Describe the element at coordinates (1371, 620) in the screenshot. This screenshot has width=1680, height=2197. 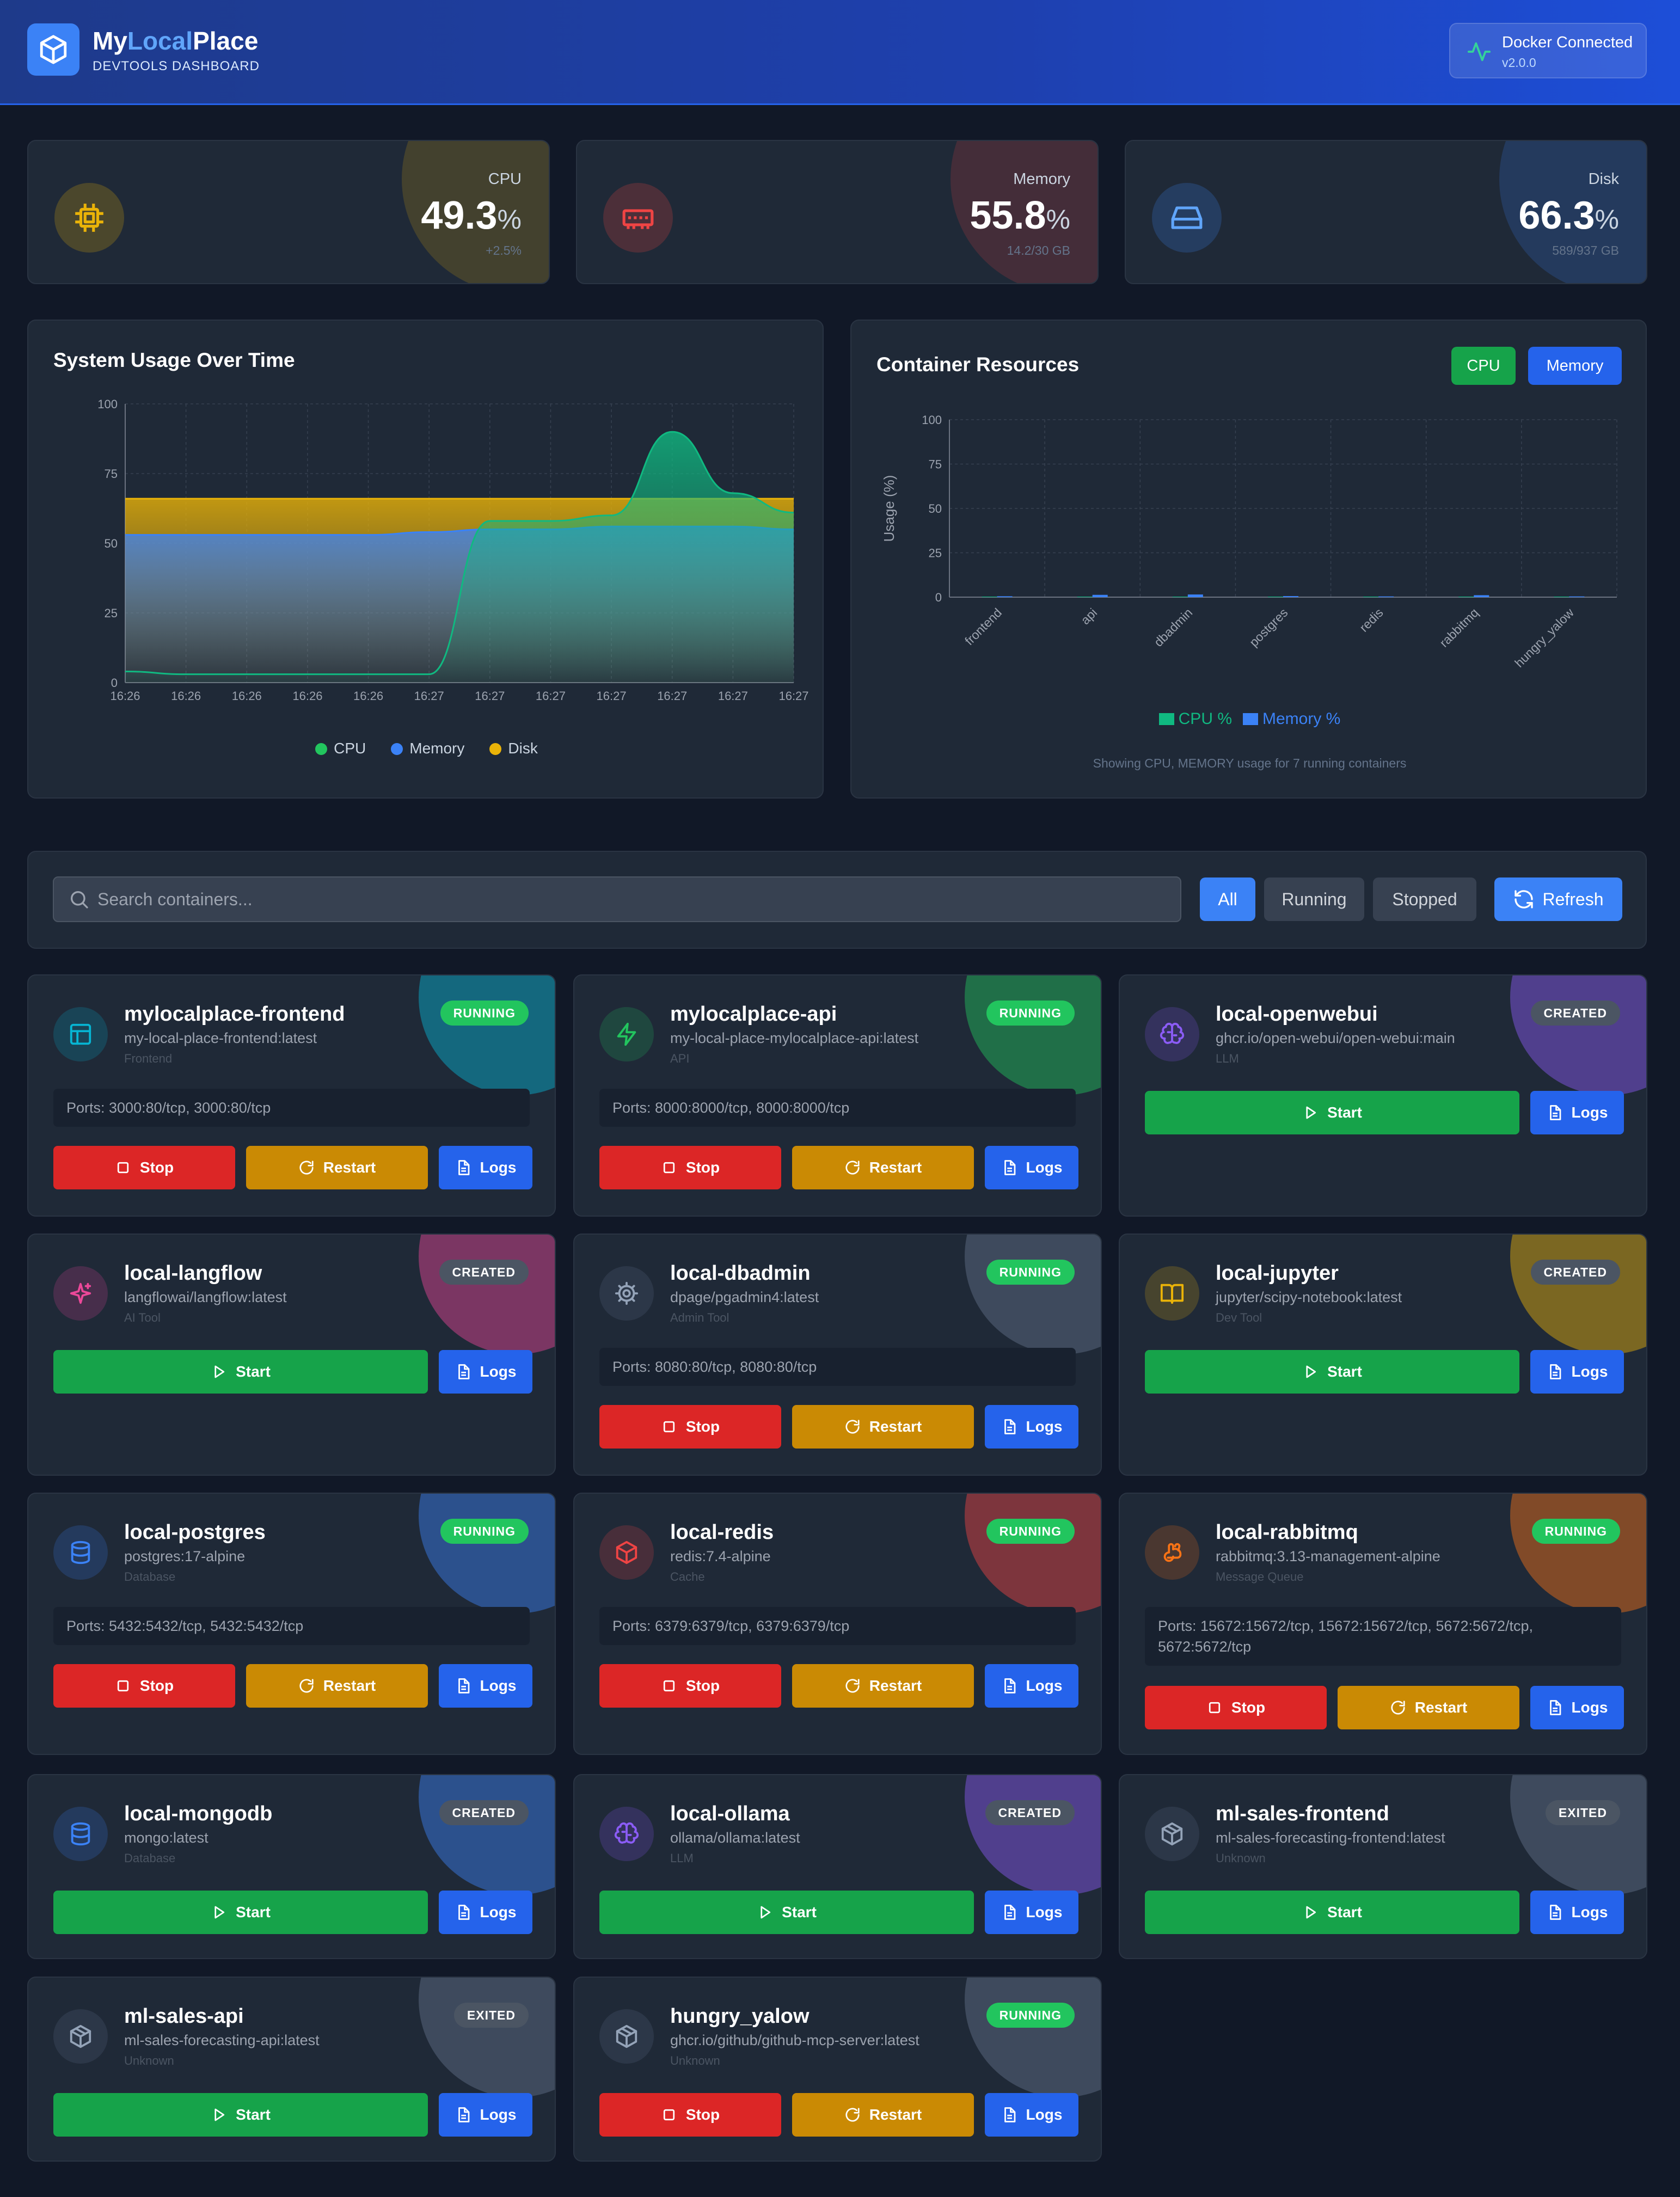
I see `x-tick-label: redis` at that location.